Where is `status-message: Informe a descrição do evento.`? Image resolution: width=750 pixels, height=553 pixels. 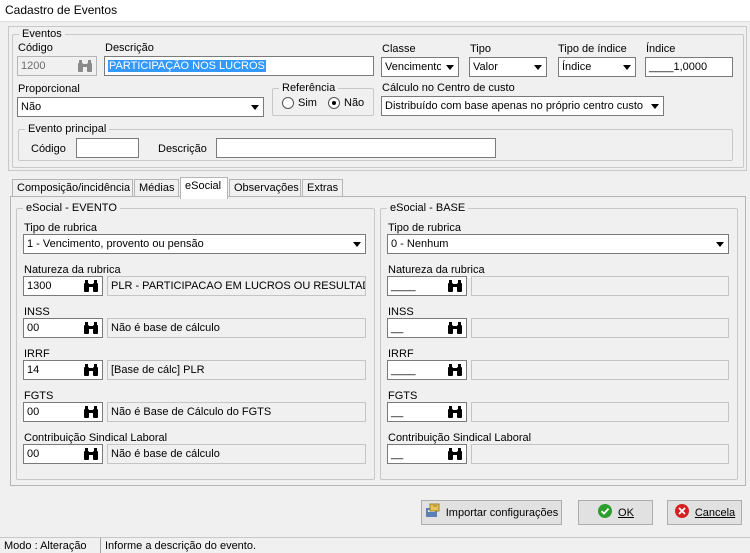 status-message: Informe a descrição do evento. is located at coordinates (181, 546).